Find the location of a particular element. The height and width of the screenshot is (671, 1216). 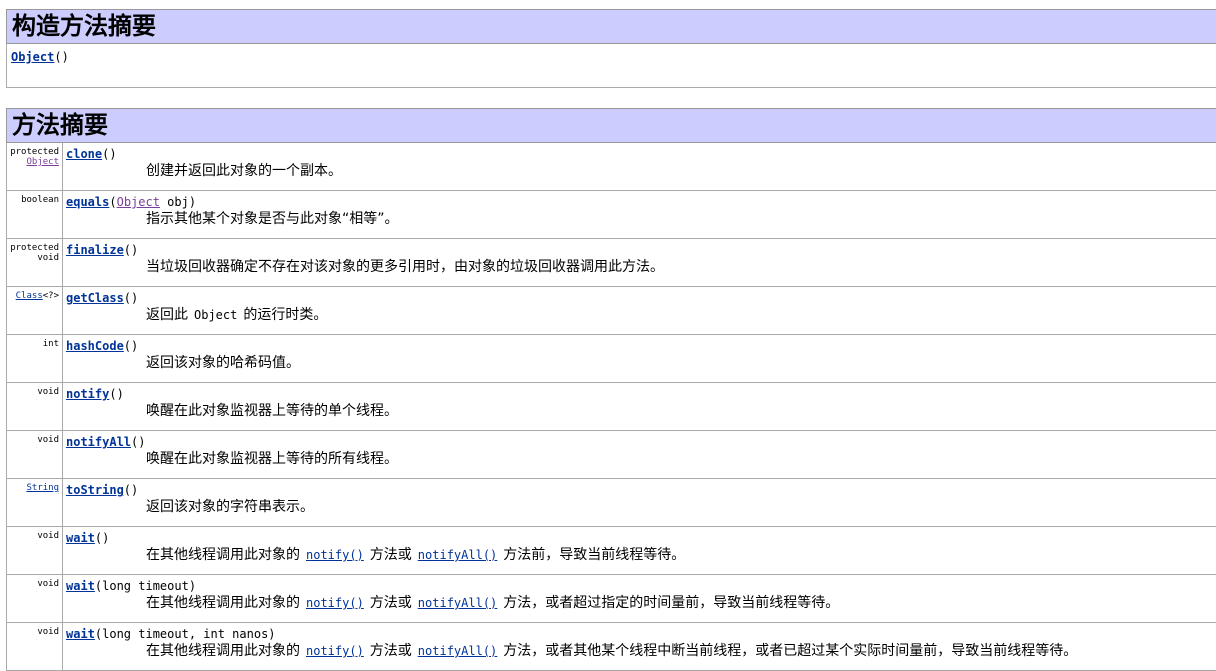

desc-text: 返回该对象的字符串表示。 is located at coordinates (230, 507).